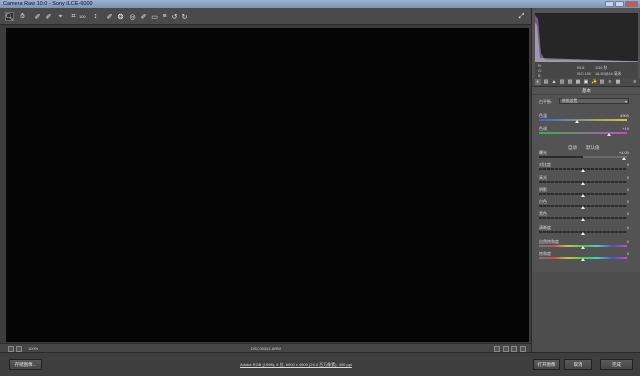 This screenshot has height=376, width=640. I want to click on histogram, so click(586, 37).